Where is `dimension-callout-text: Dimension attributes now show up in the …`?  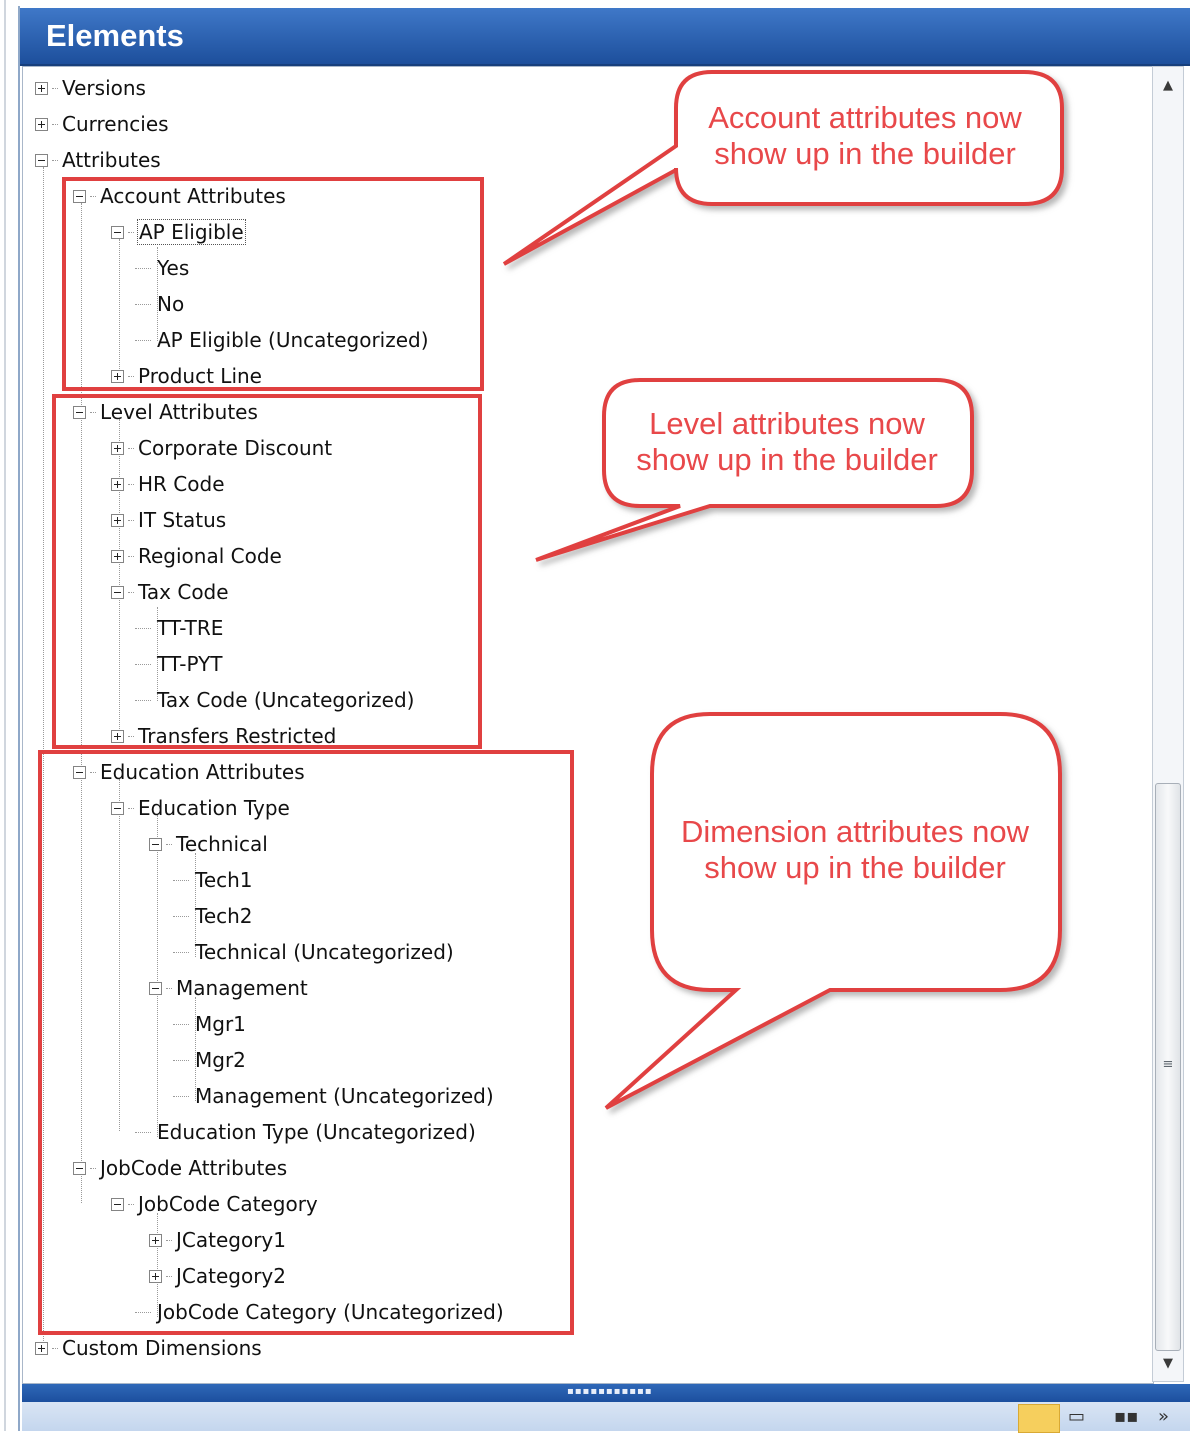
dimension-callout-text: Dimension attributes now show up in the … is located at coordinates (855, 850).